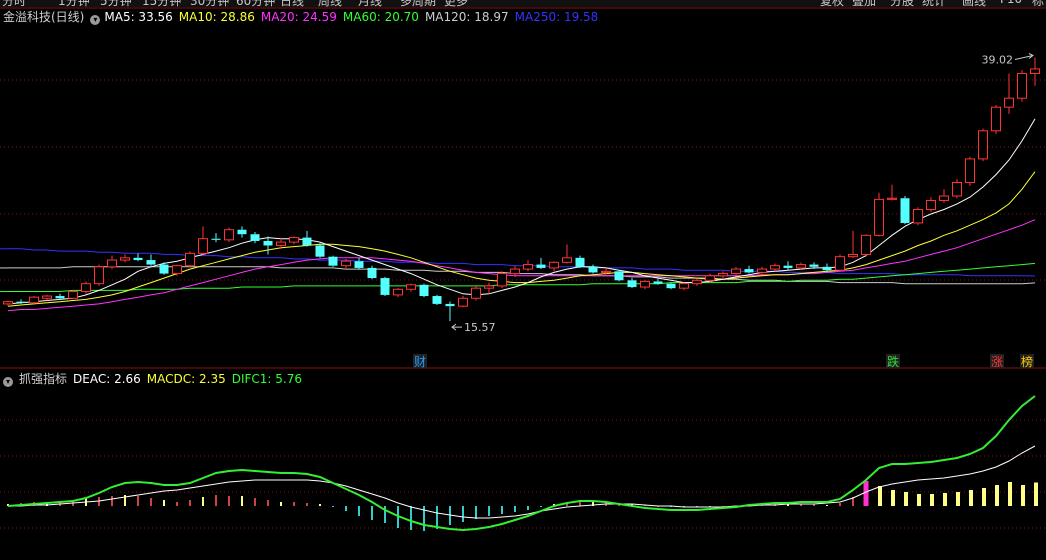 This screenshot has width=1046, height=560. Describe the element at coordinates (998, 59) in the screenshot. I see `high-price-label: 39.02` at that location.